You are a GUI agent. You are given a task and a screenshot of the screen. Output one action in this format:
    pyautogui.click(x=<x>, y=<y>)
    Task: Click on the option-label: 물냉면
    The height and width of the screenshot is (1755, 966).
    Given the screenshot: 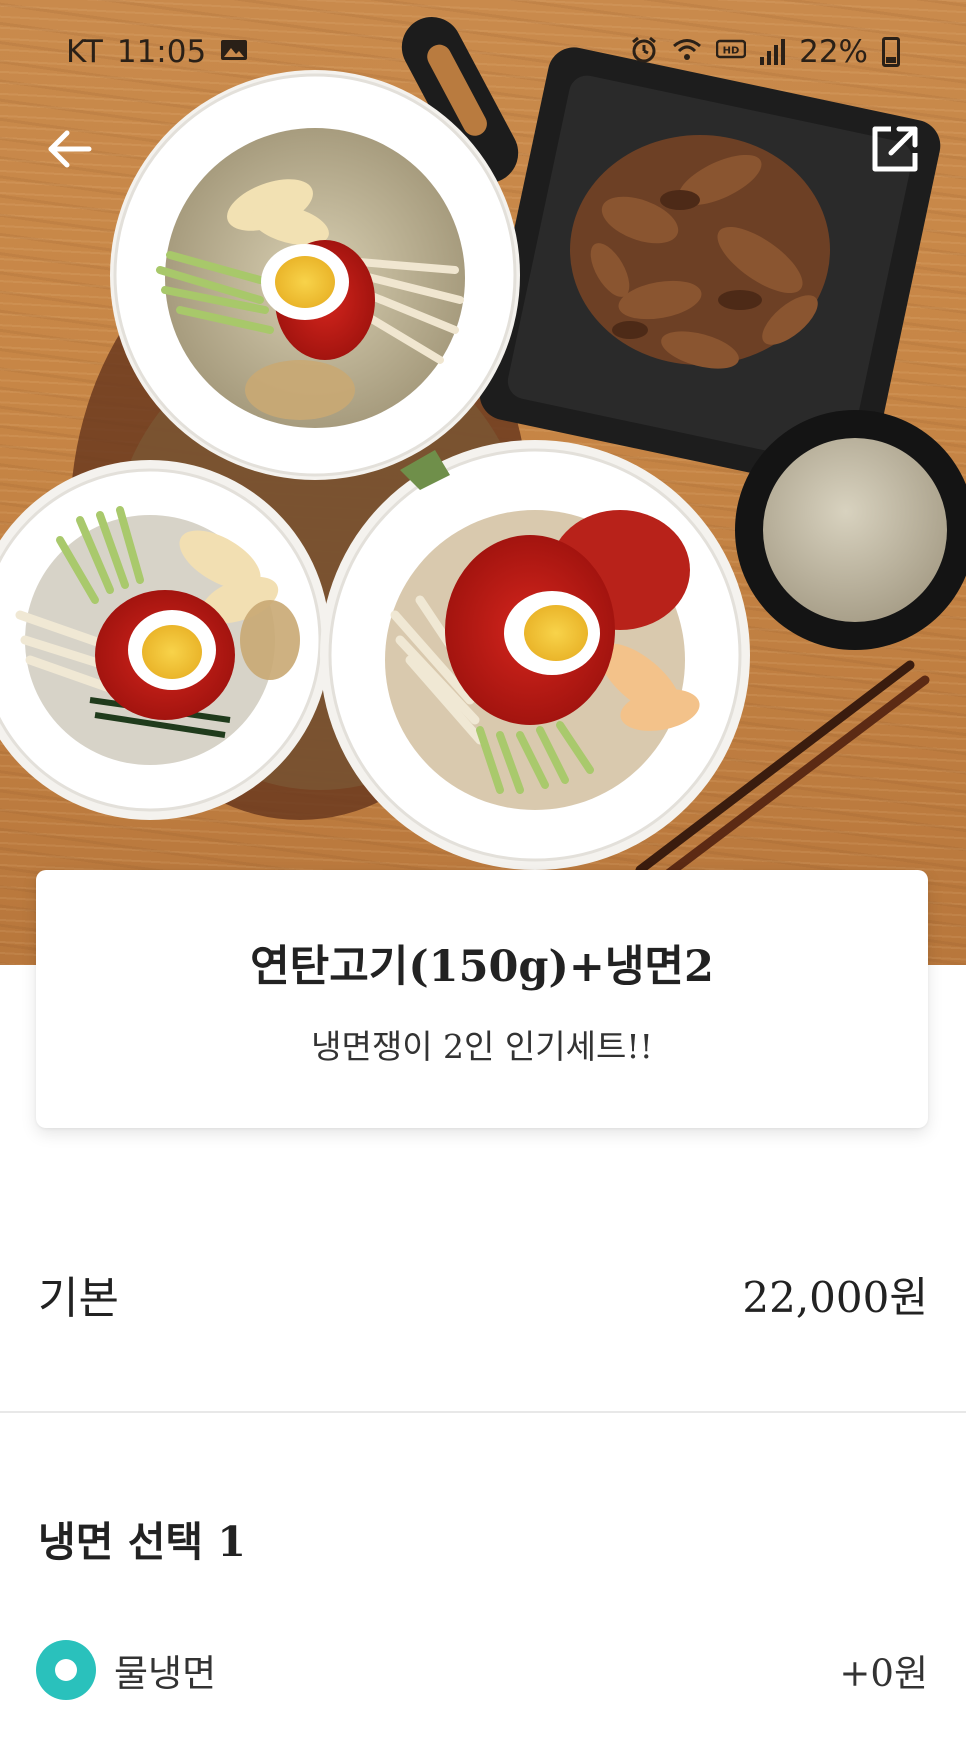 What is the action you would take?
    pyautogui.click(x=165, y=1673)
    